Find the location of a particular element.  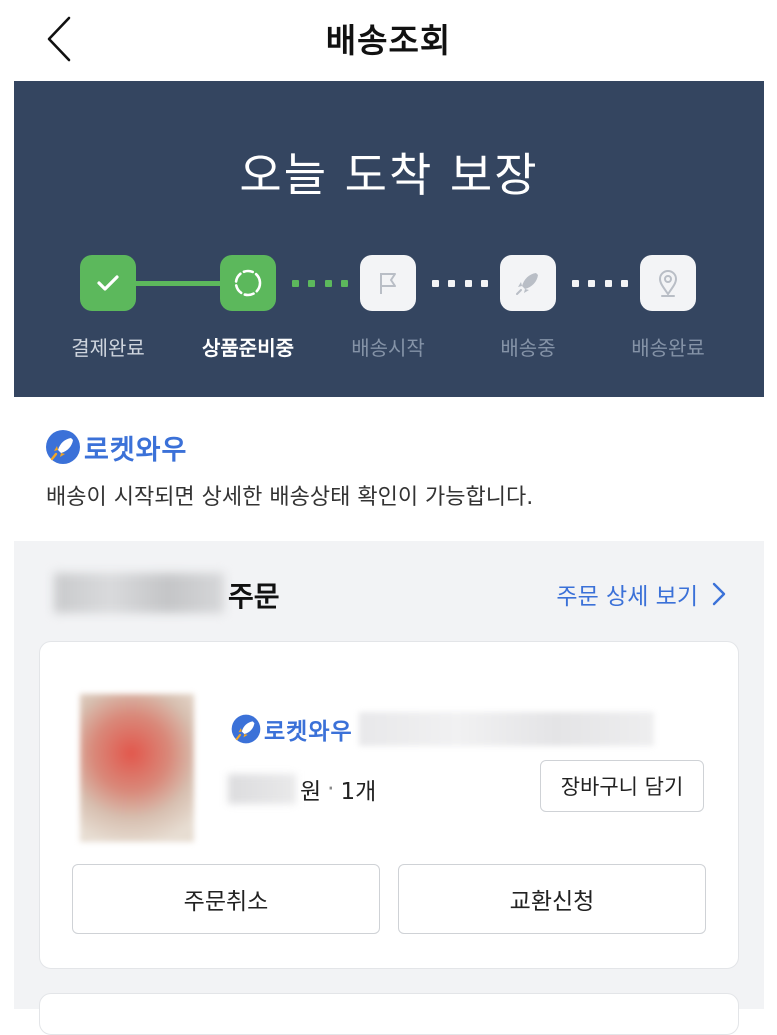

exchange-request-button: 교환신청 is located at coordinates (552, 899).